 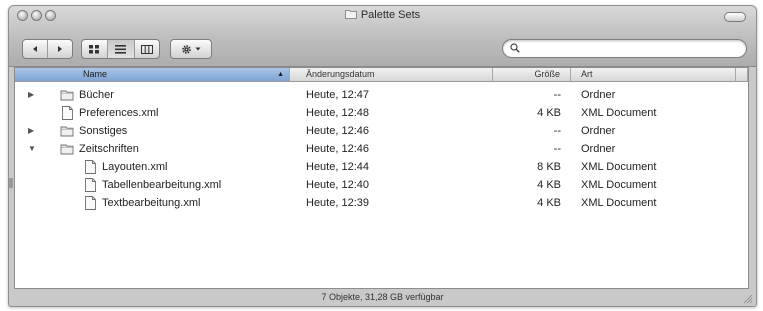 What do you see at coordinates (547, 74) in the screenshot?
I see `column-header-size-label: Größe` at bounding box center [547, 74].